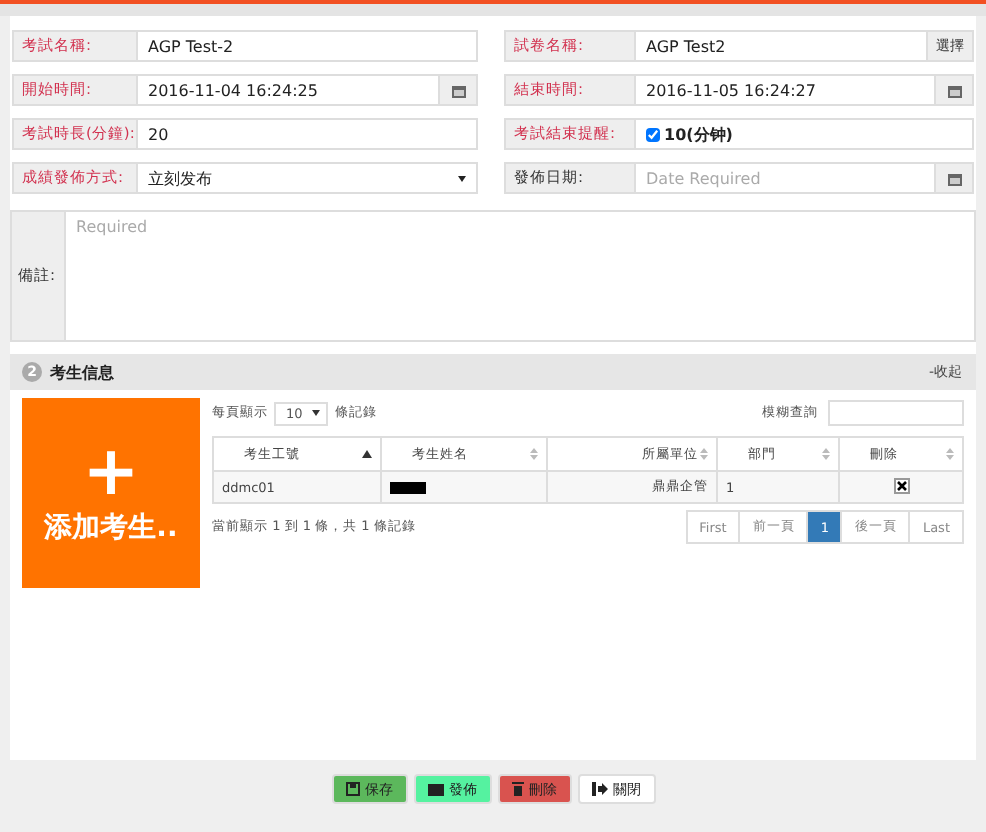 The width and height of the screenshot is (986, 832). Describe the element at coordinates (435, 789) in the screenshot. I see `monitor-icon` at that location.